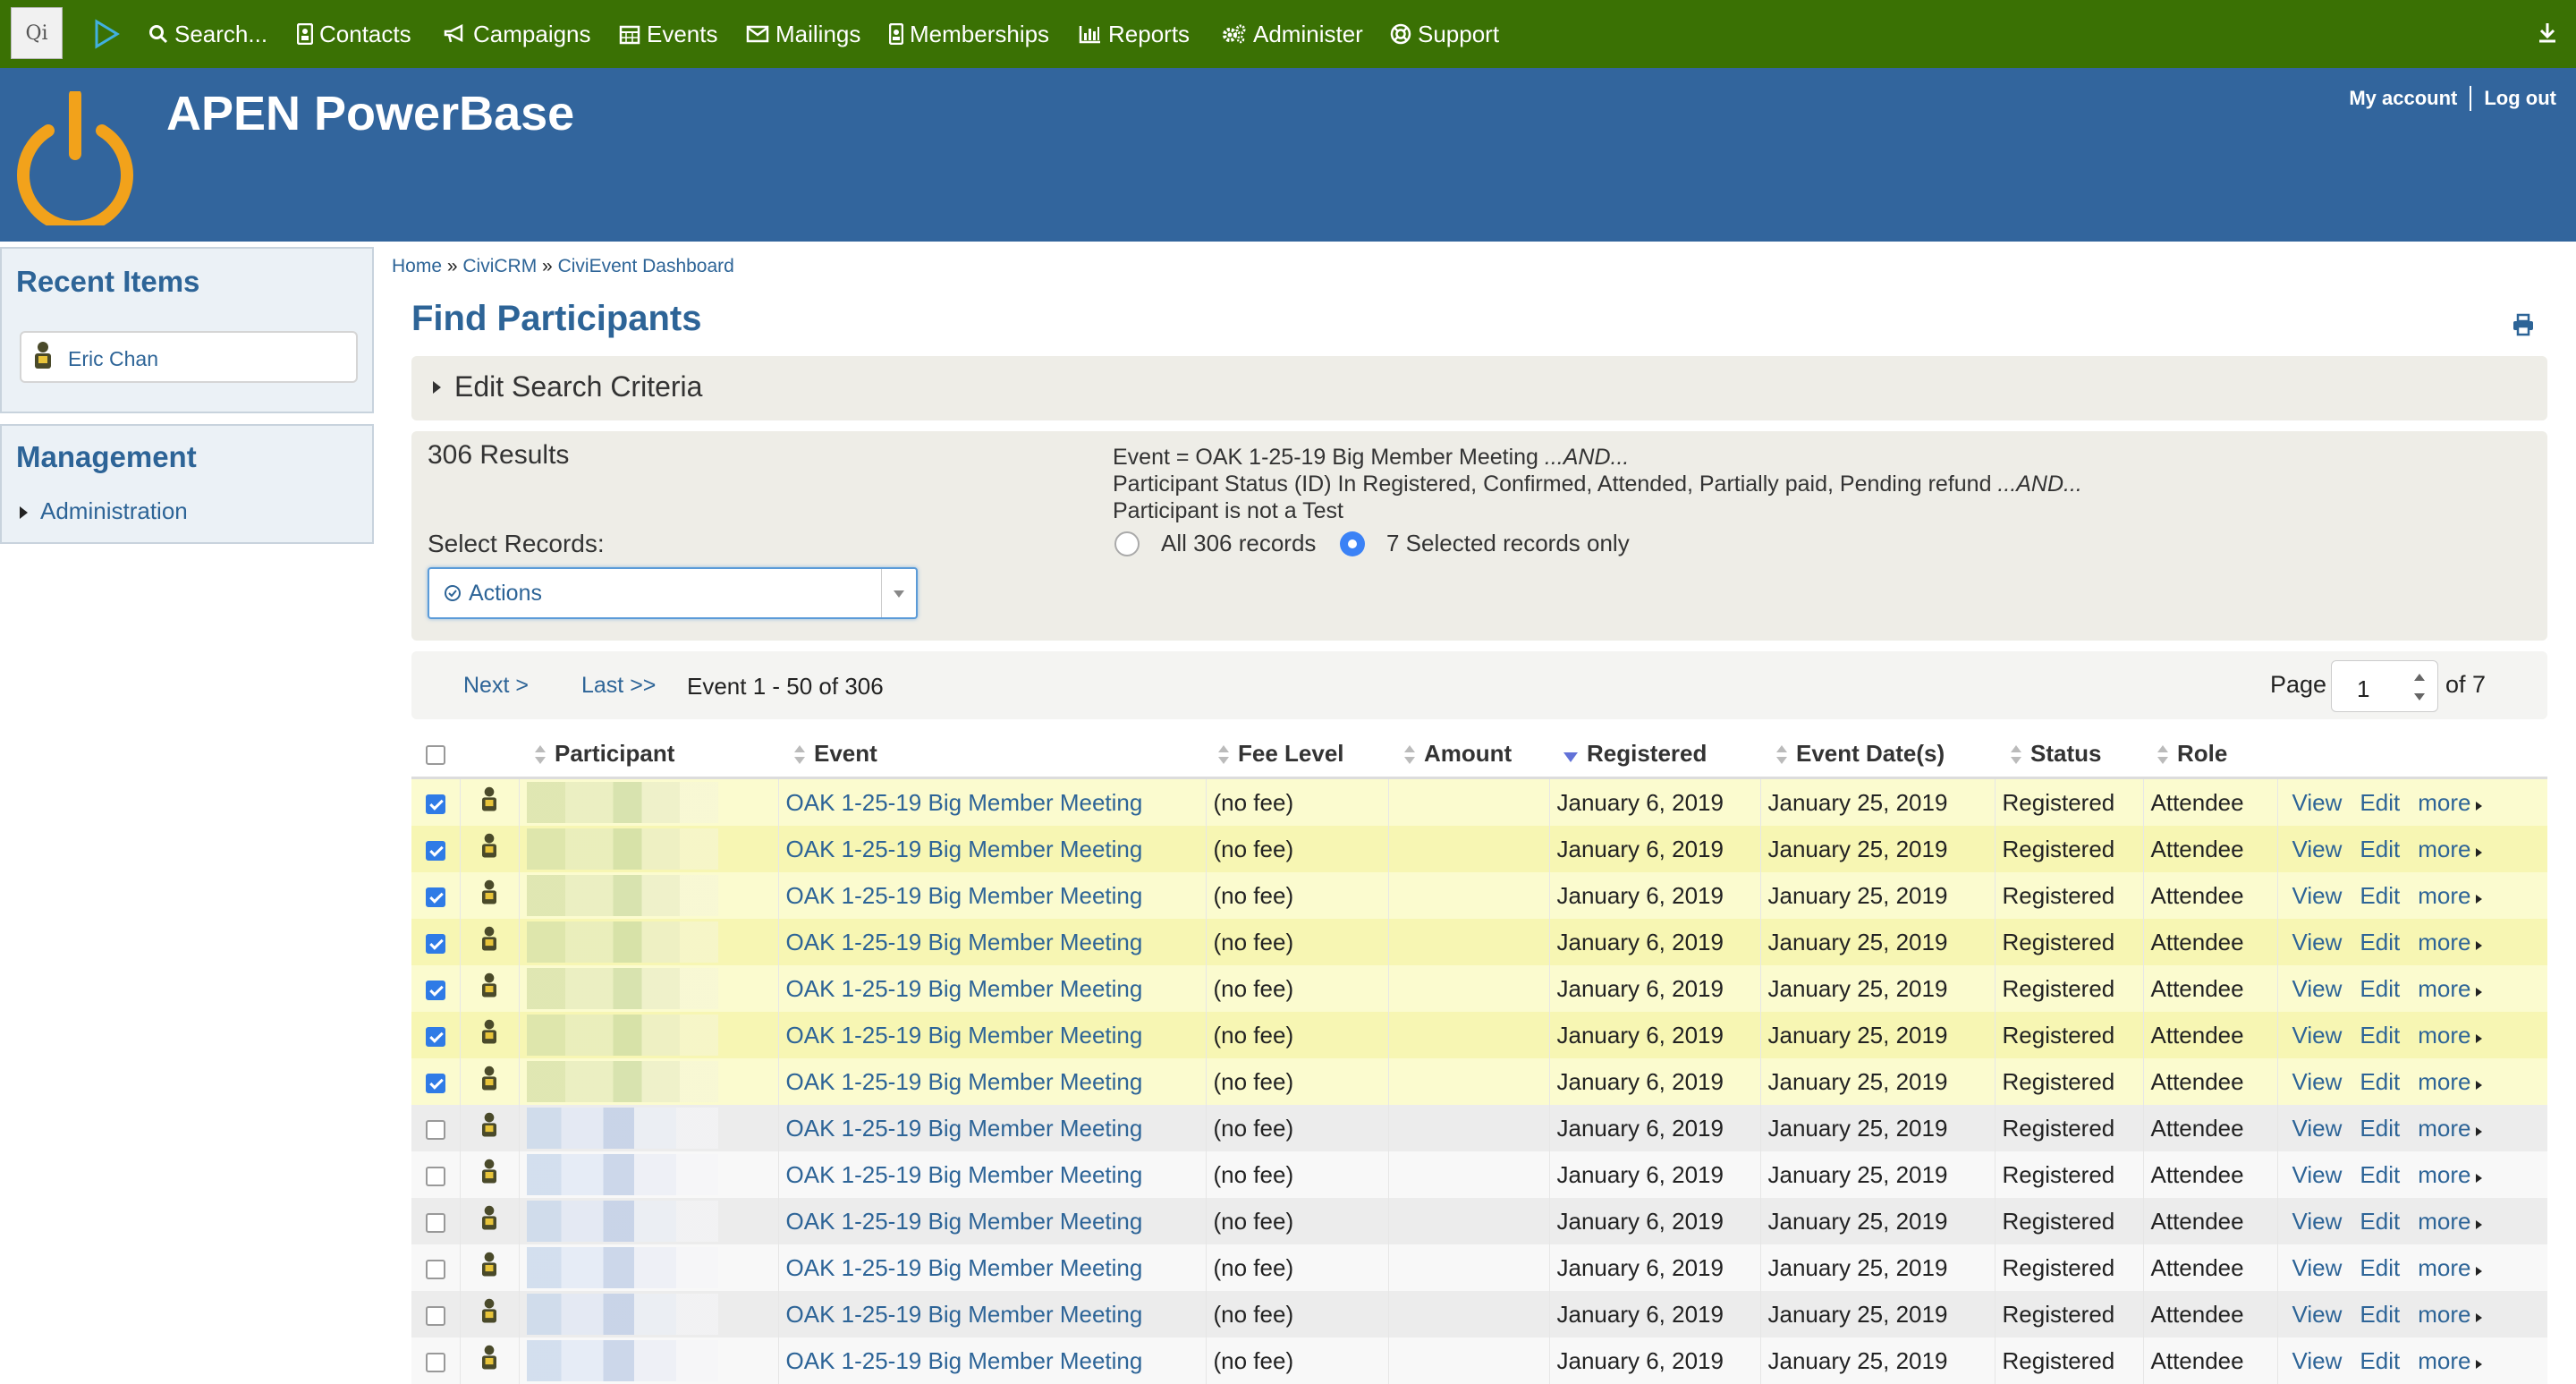 The height and width of the screenshot is (1384, 2576). Describe the element at coordinates (1468, 754) in the screenshot. I see `column-header-amount: Amount` at that location.